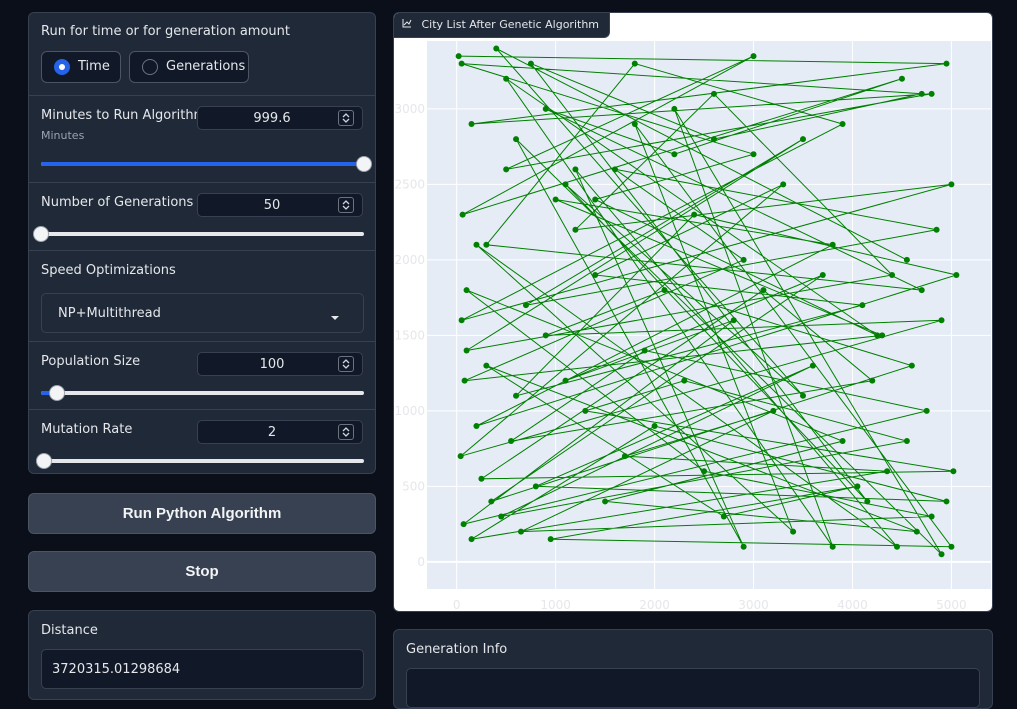  Describe the element at coordinates (200, 461) in the screenshot. I see `mutation-slider` at that location.